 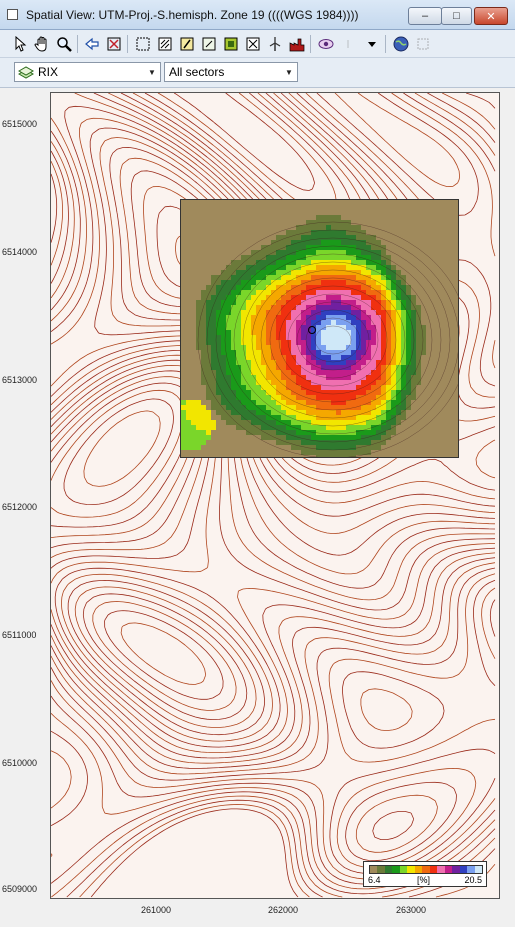 What do you see at coordinates (326, 44) in the screenshot?
I see `view-button` at bounding box center [326, 44].